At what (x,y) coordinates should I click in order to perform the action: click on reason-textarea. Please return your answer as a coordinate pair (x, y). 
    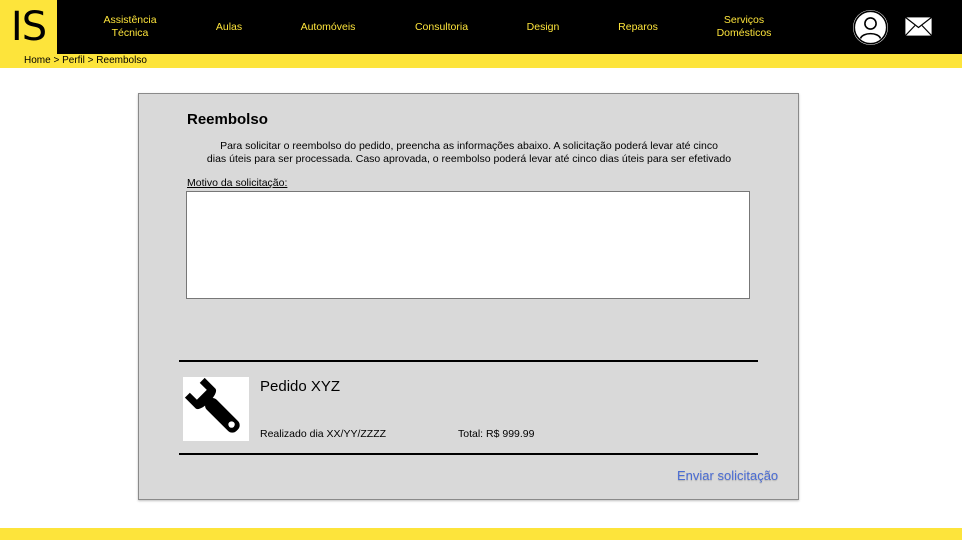
    Looking at the image, I should click on (468, 245).